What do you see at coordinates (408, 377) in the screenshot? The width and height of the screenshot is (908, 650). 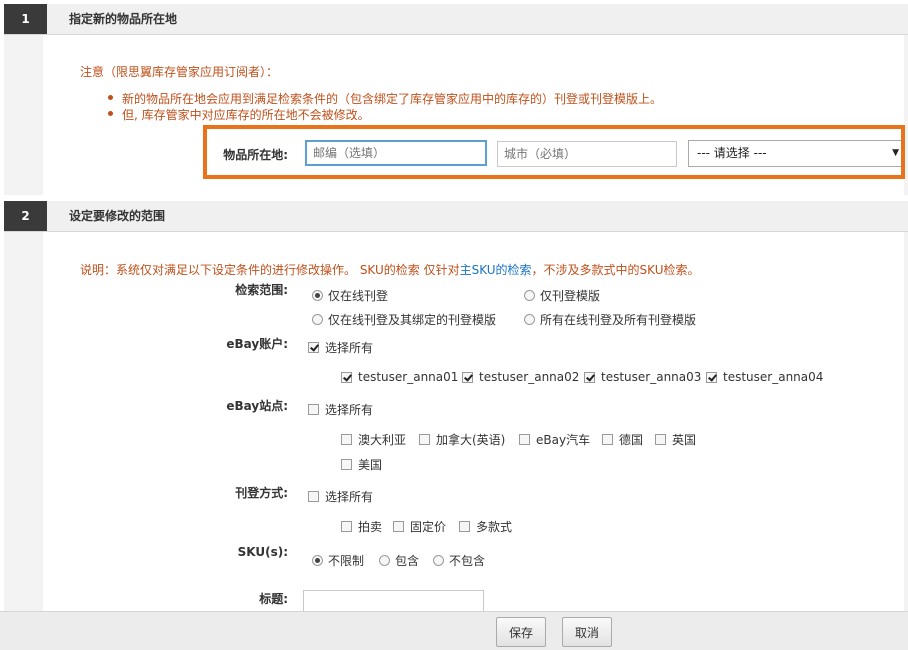 I see `option-label: testuser_anna01` at bounding box center [408, 377].